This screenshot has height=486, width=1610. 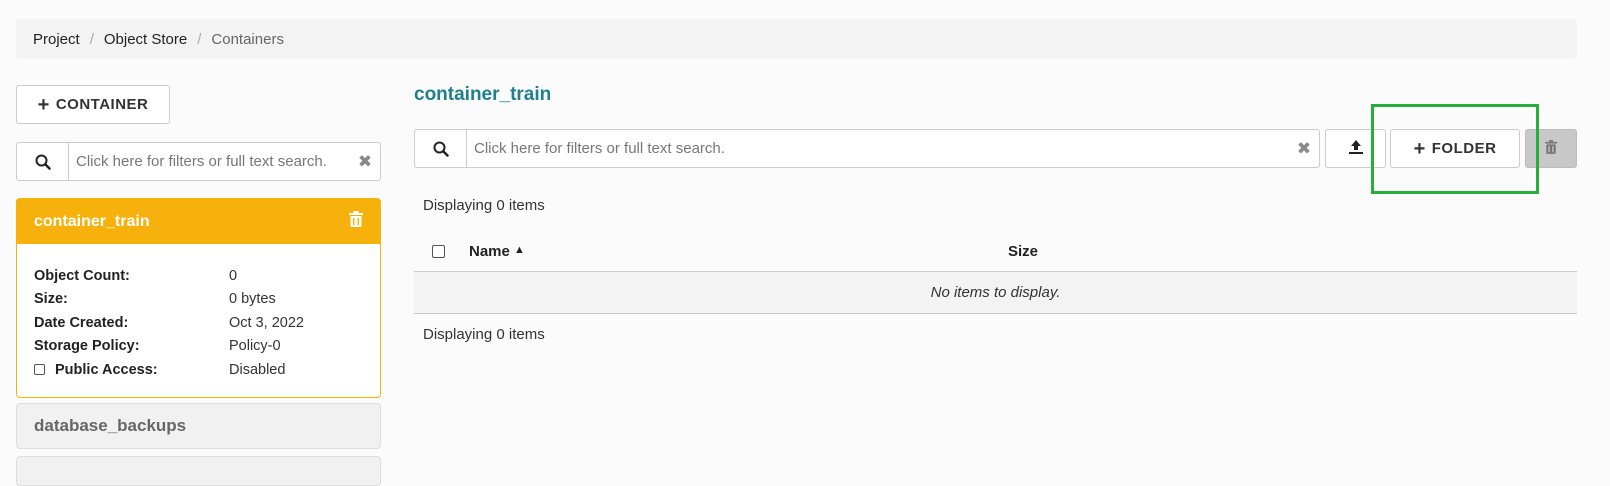 I want to click on detail-value: Policy-0, so click(x=255, y=346).